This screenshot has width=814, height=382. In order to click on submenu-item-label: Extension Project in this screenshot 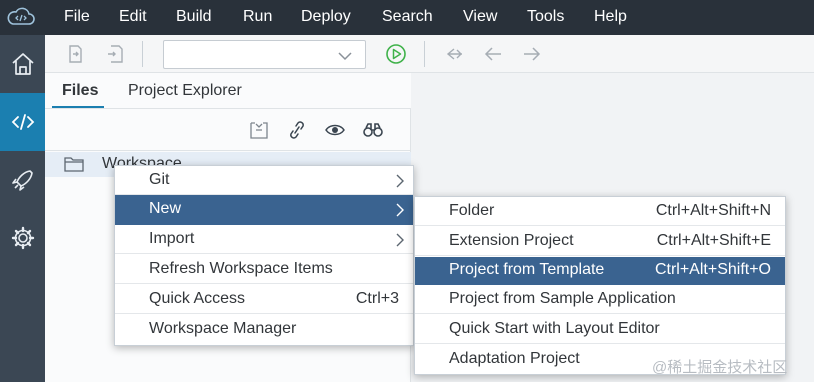, I will do `click(511, 240)`.